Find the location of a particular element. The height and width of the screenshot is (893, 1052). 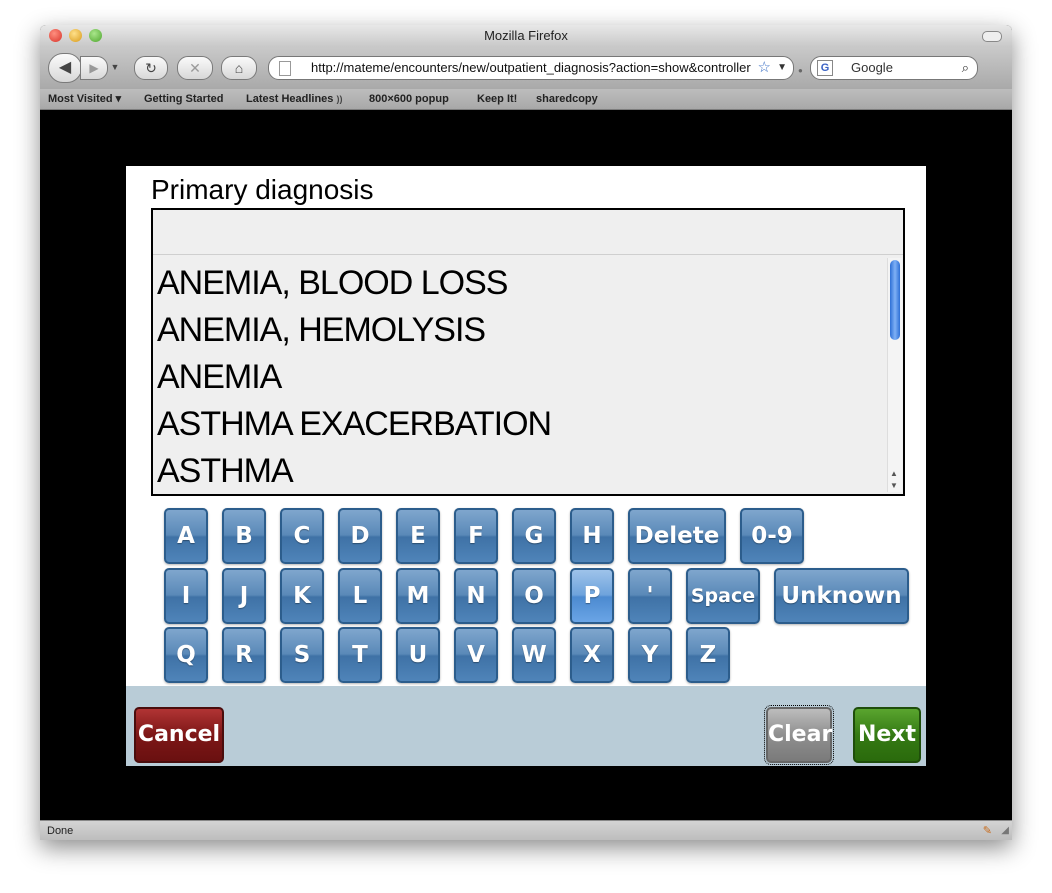

key-w: W is located at coordinates (534, 655).